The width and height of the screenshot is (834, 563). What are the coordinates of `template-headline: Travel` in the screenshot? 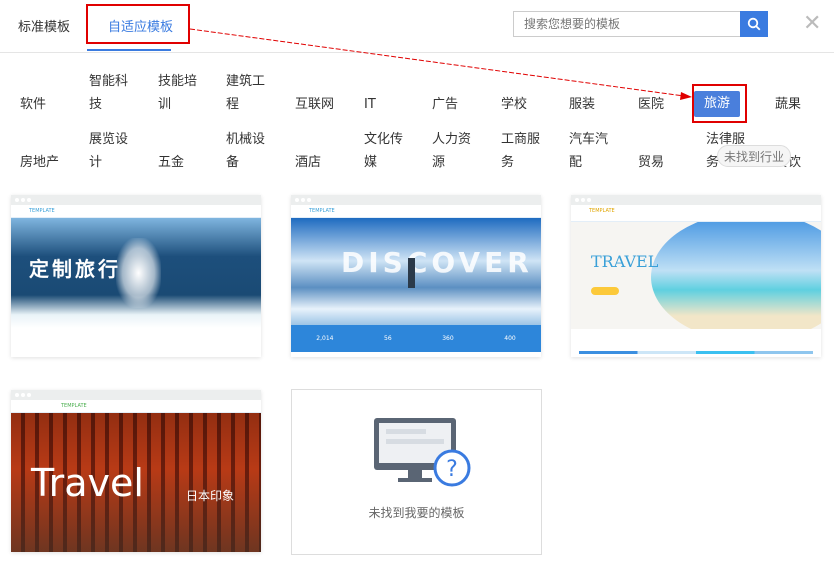 It's located at (87, 483).